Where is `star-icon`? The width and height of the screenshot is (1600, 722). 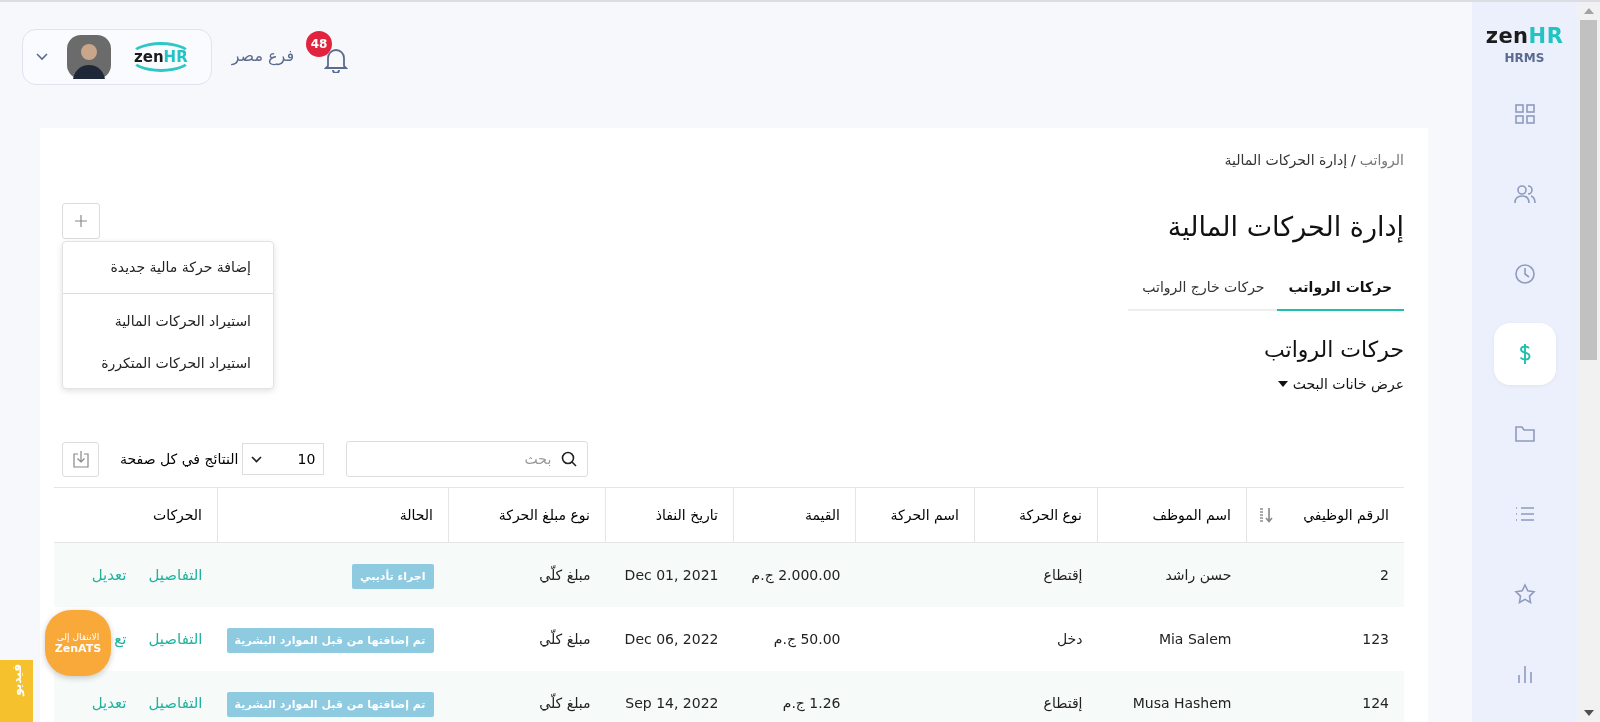
star-icon is located at coordinates (1524, 594).